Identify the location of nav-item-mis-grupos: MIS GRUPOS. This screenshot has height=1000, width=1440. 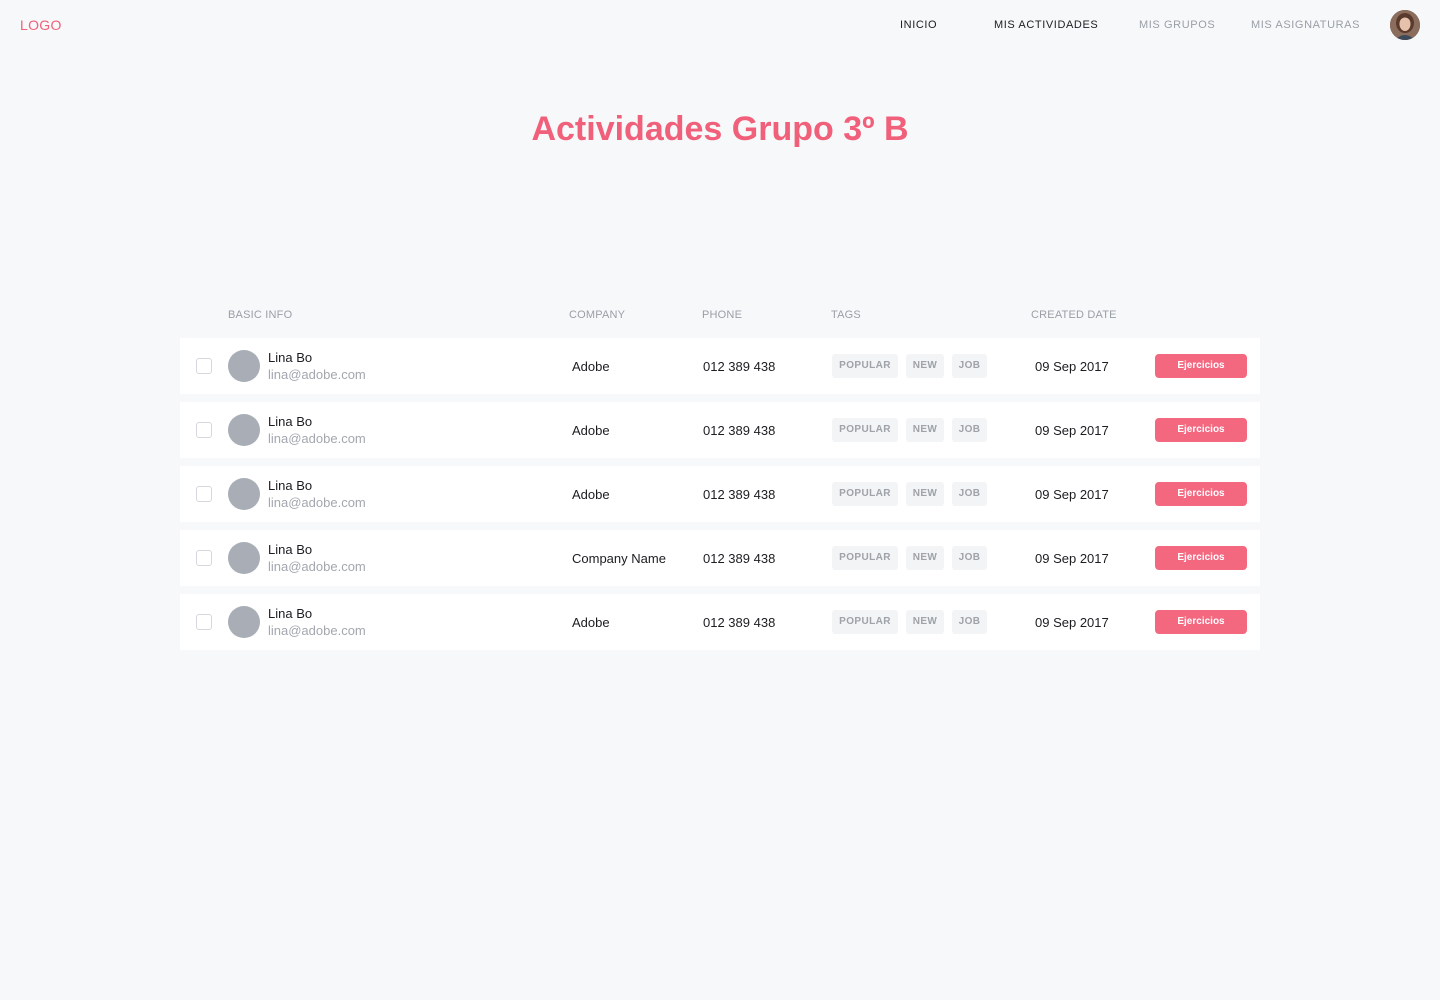
(1177, 25).